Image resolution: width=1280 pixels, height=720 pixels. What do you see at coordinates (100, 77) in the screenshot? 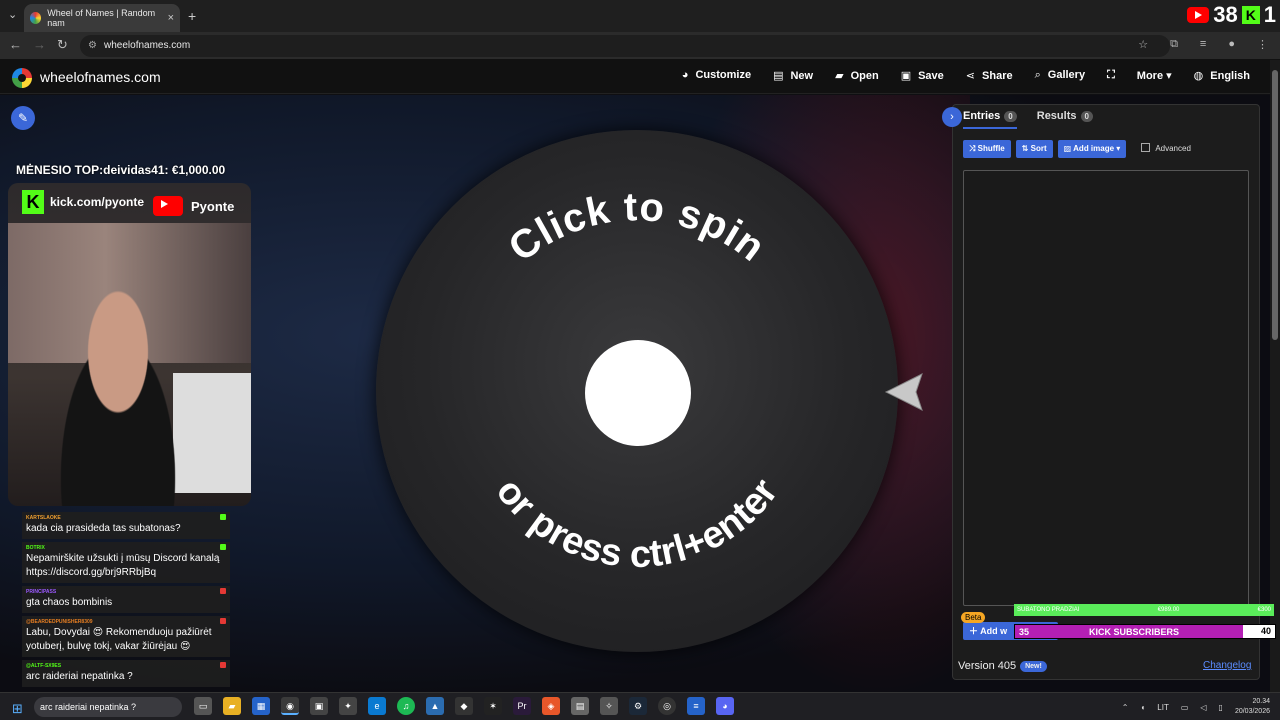
I see `site-name: wheelofnames.com` at bounding box center [100, 77].